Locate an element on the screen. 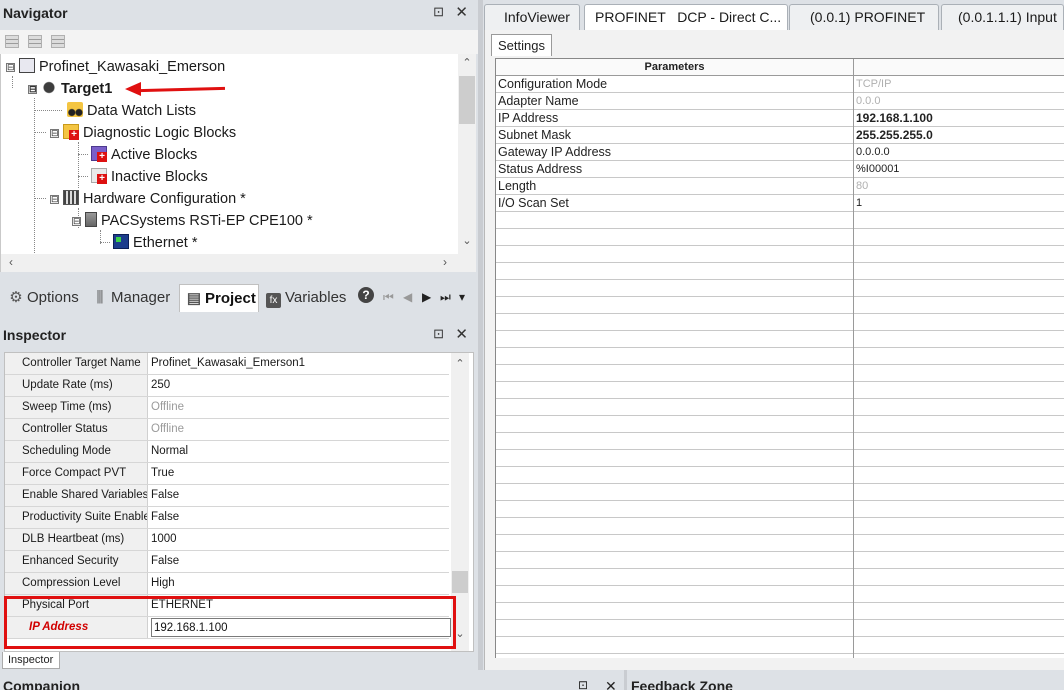 Image resolution: width=1064 pixels, height=690 pixels. property-row: Compression Level High is located at coordinates (227, 584).